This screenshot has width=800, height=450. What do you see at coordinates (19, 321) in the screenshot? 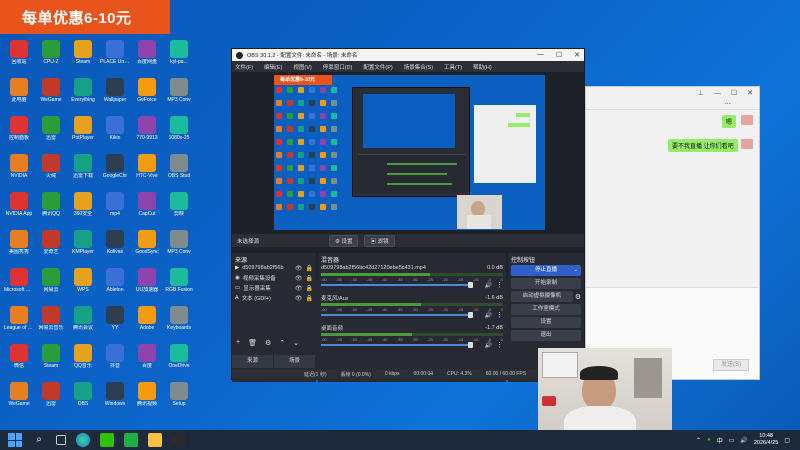
I see `desktop-shortcut: League of Legends` at bounding box center [19, 321].